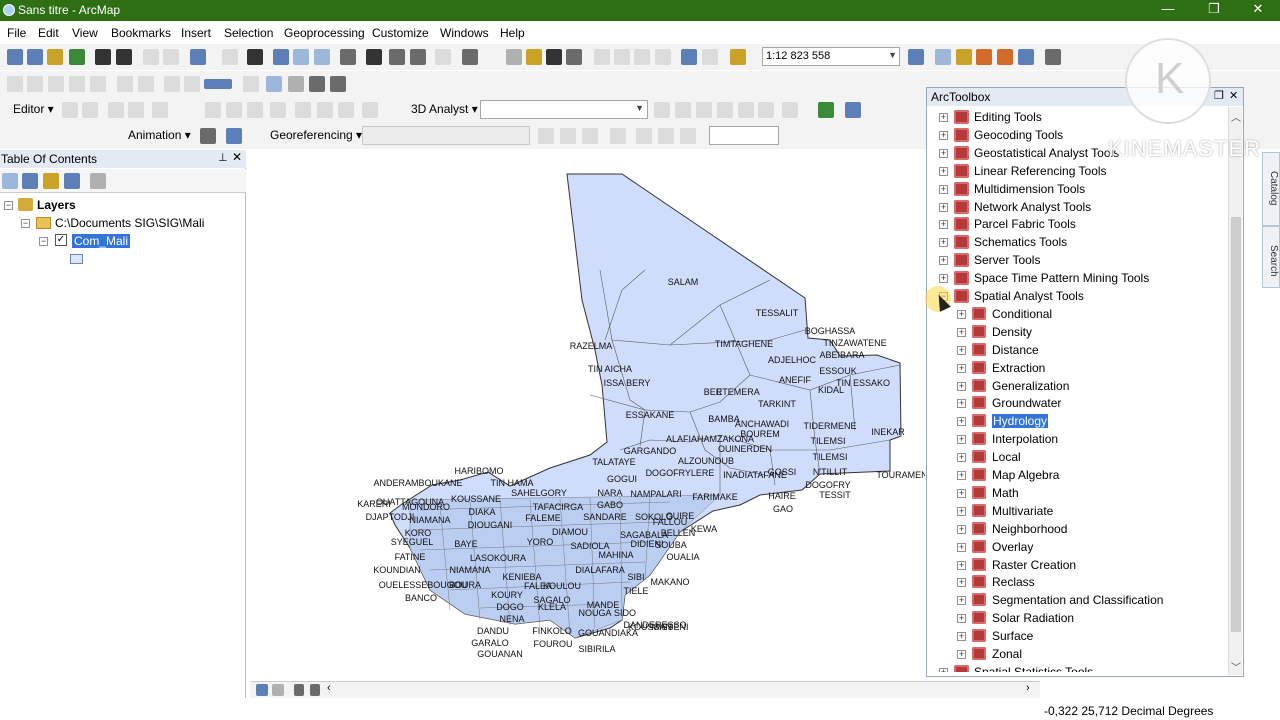 The height and width of the screenshot is (720, 1280). I want to click on toolbox-item: + Conditional, so click(1077, 314).